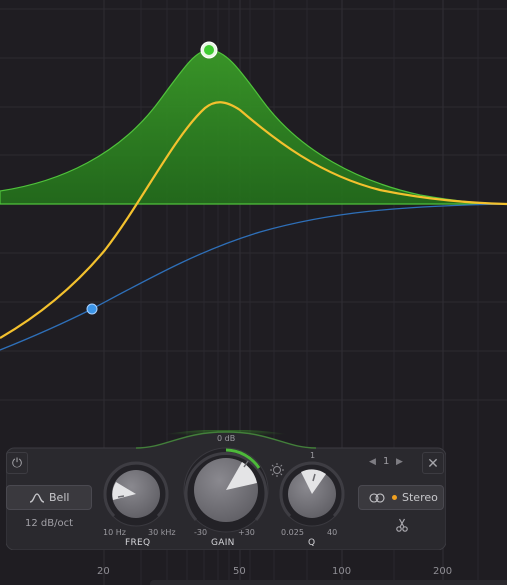 The width and height of the screenshot is (507, 585). What do you see at coordinates (401, 497) in the screenshot?
I see `stereo-placement-selector: Stereo` at bounding box center [401, 497].